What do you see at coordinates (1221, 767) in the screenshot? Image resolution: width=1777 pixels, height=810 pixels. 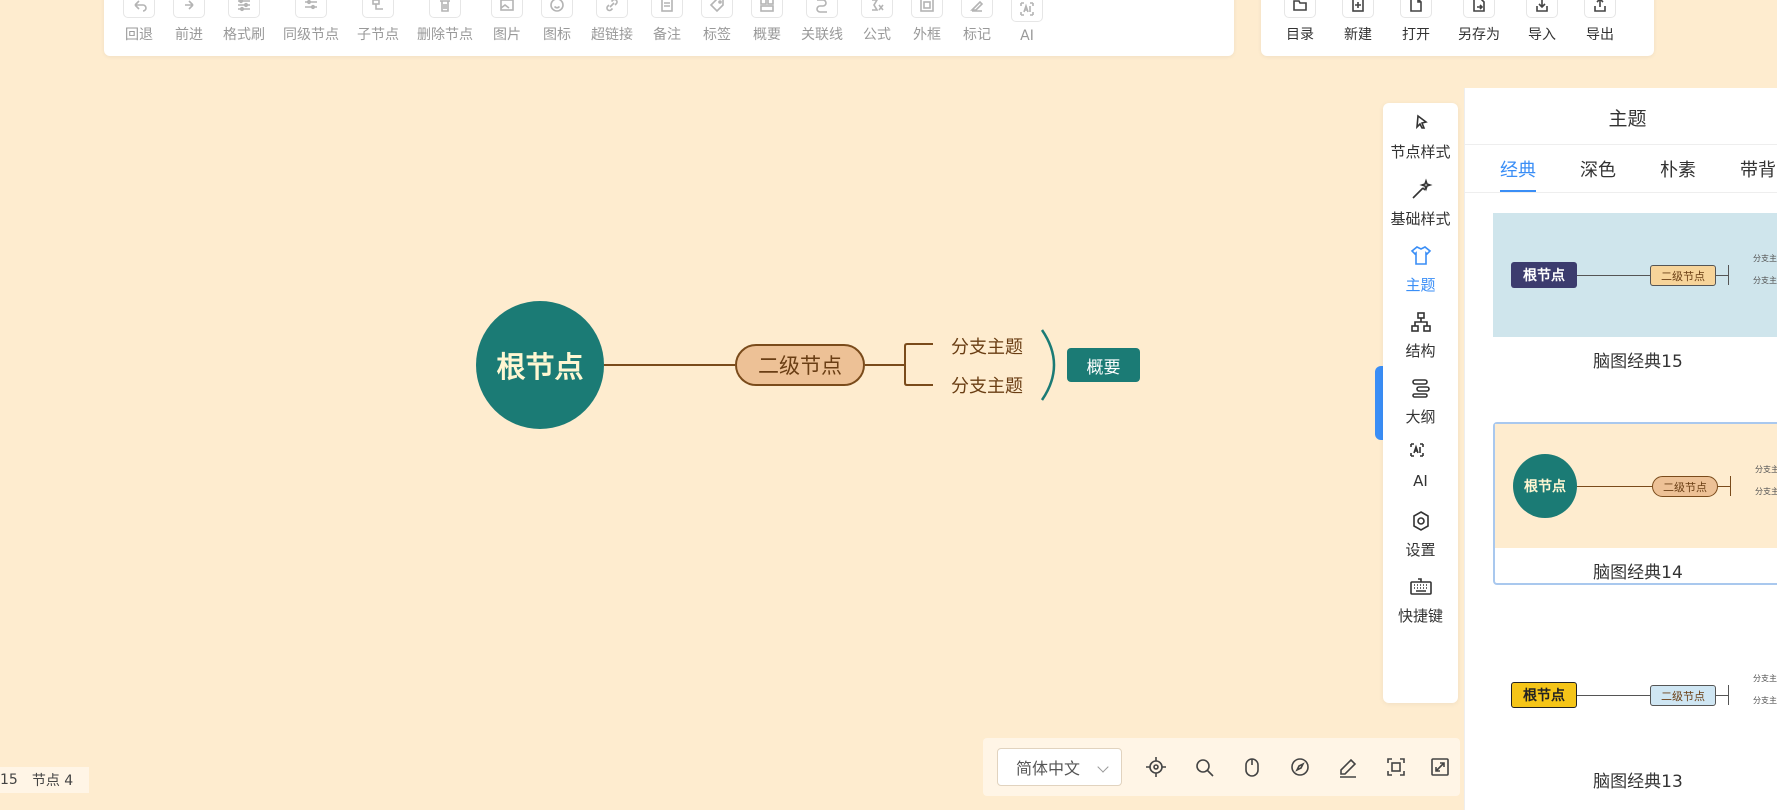 I see `bottom-control-bar: 简体中文` at bounding box center [1221, 767].